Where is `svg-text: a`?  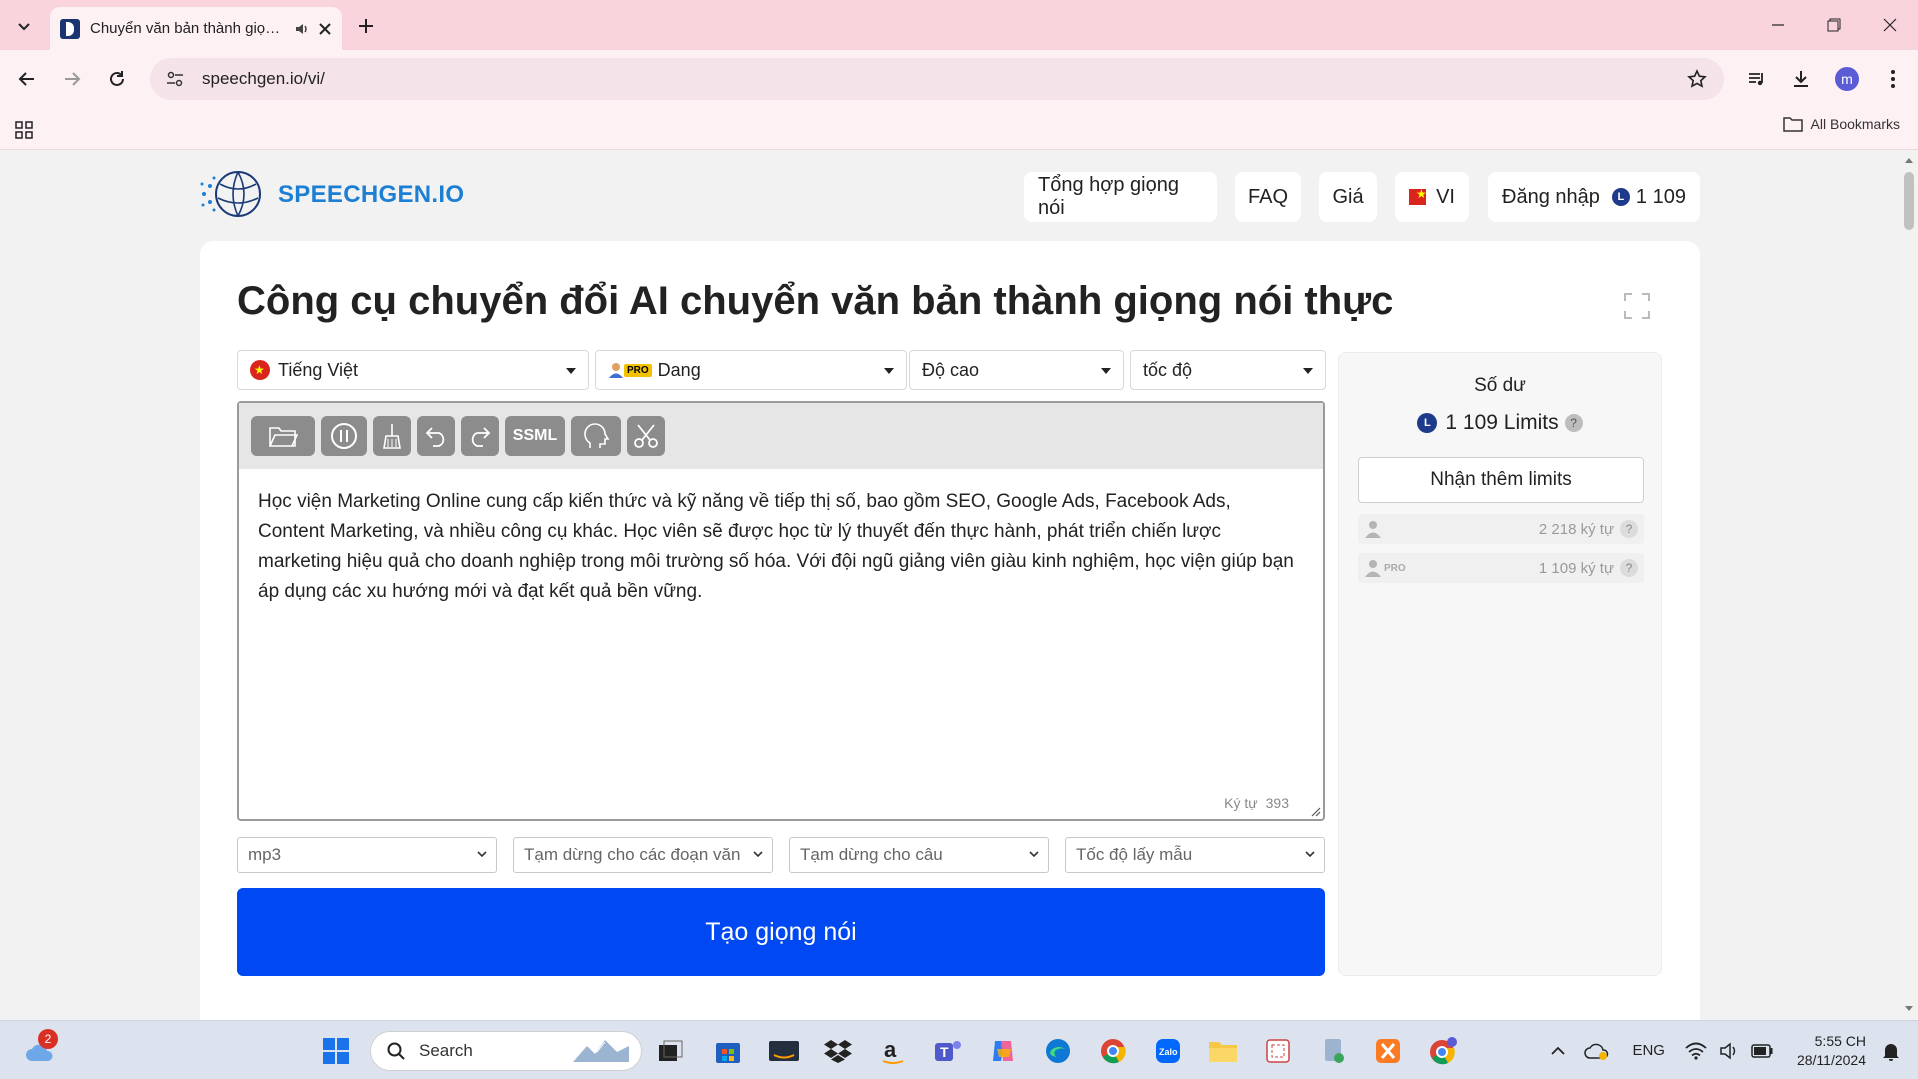 svg-text: a is located at coordinates (890, 1049).